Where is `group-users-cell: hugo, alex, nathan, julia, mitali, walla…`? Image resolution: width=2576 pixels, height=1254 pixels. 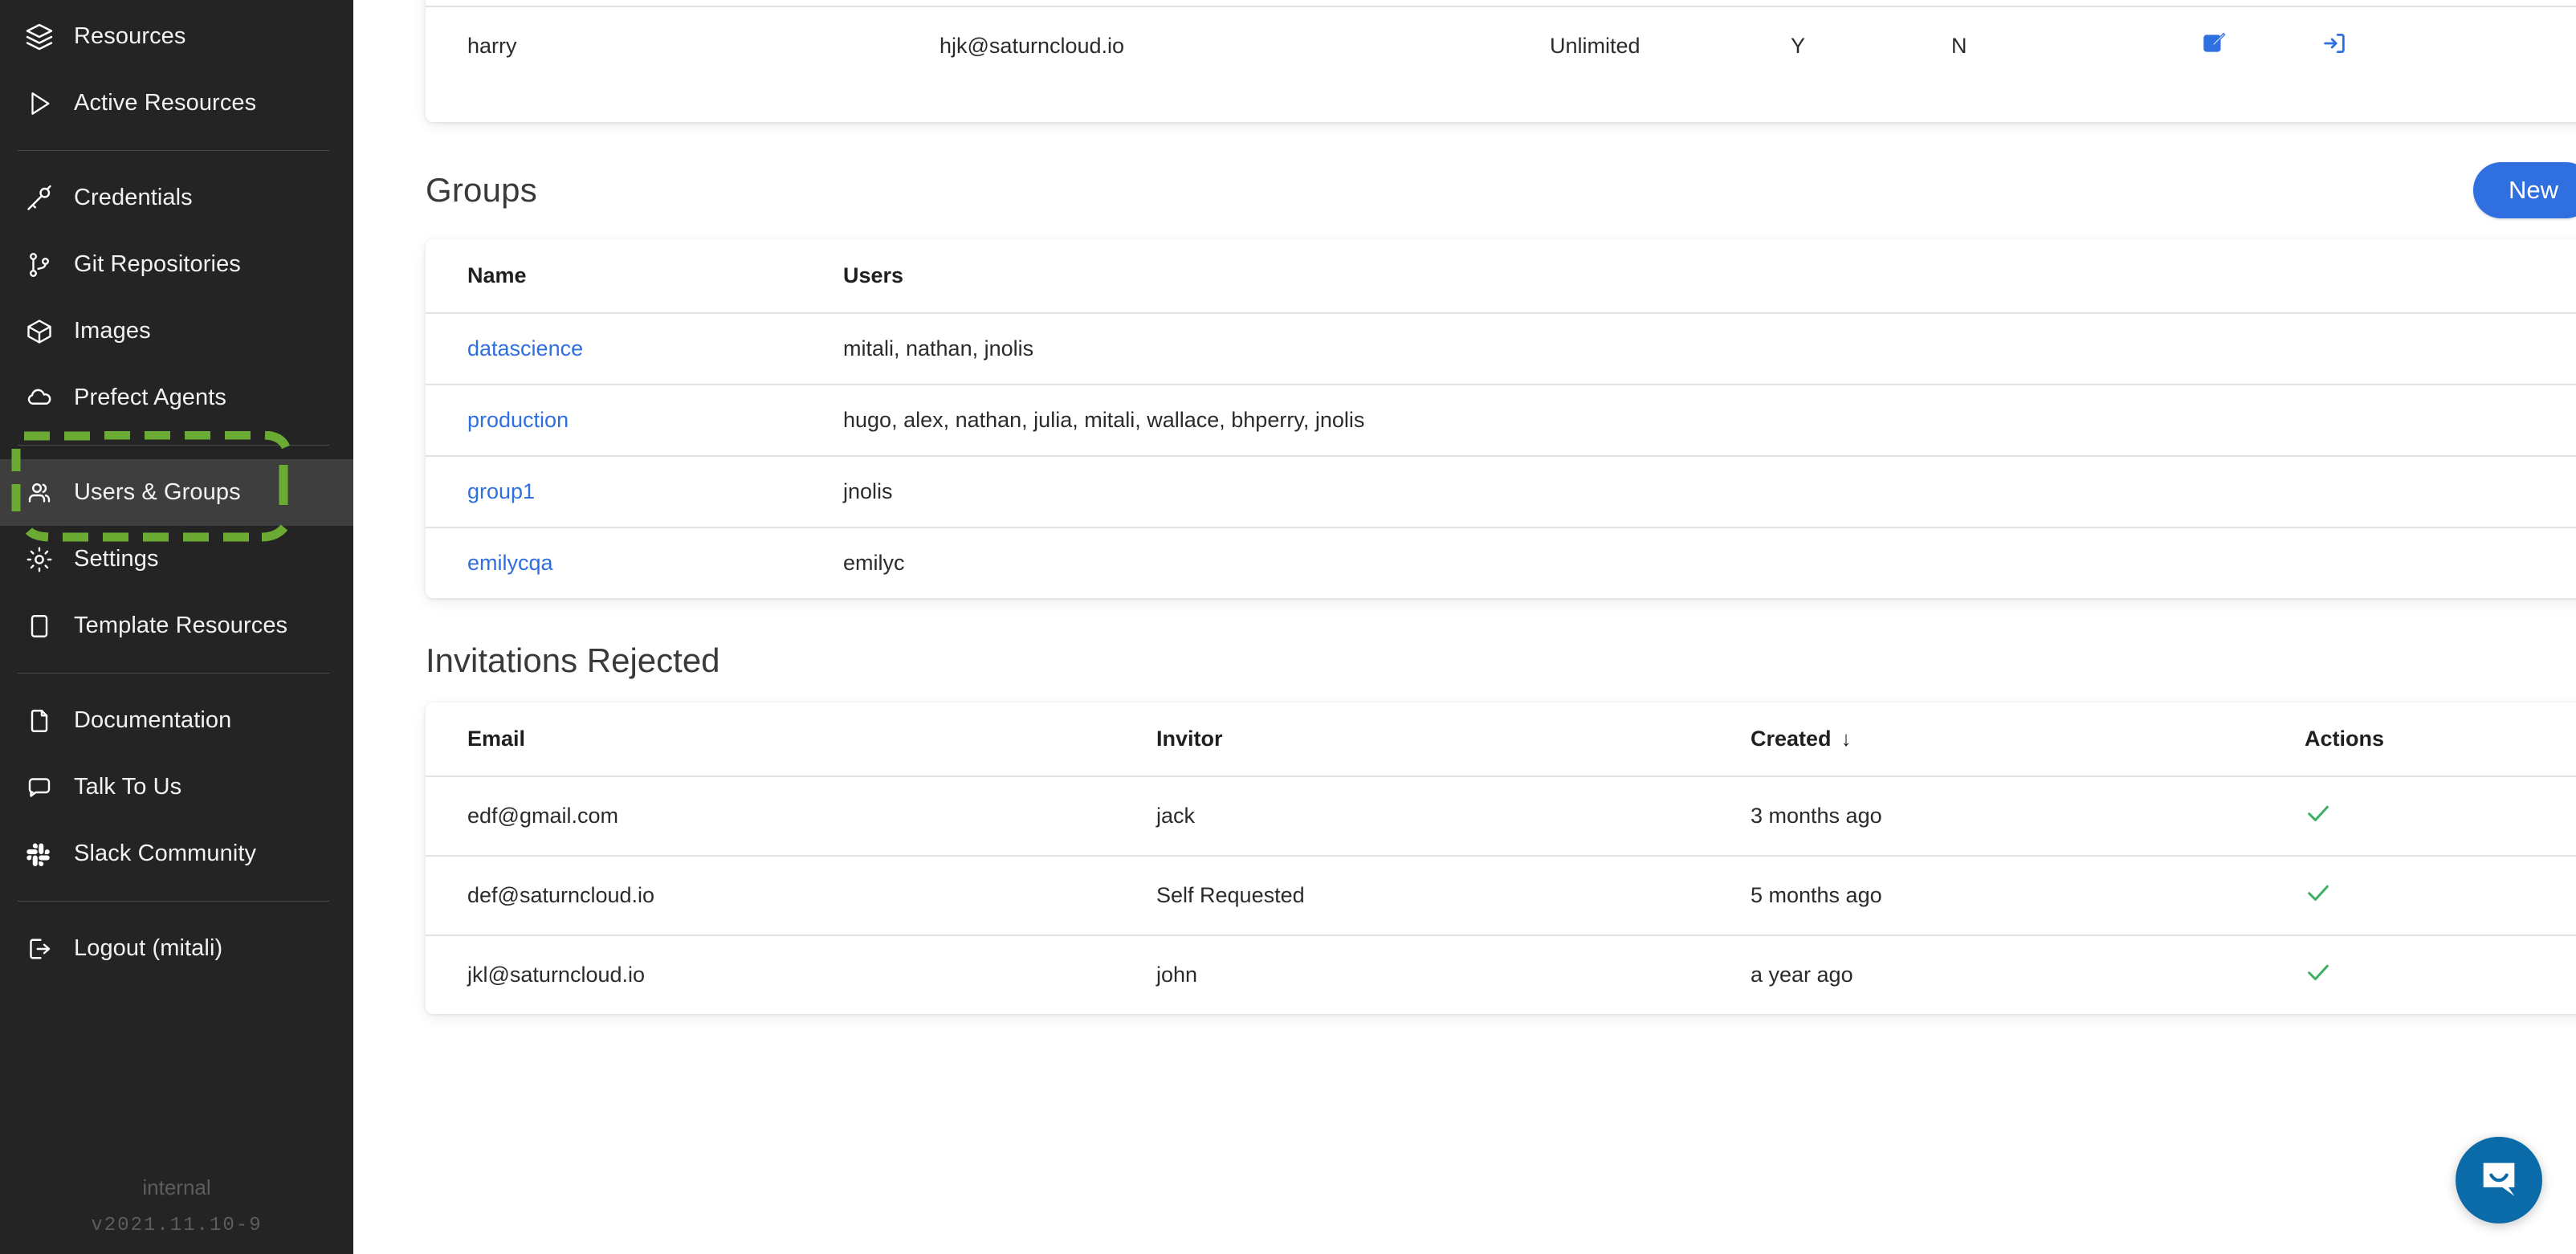
group-users-cell: hugo, alex, nathan, julia, mitali, walla… is located at coordinates (1710, 420).